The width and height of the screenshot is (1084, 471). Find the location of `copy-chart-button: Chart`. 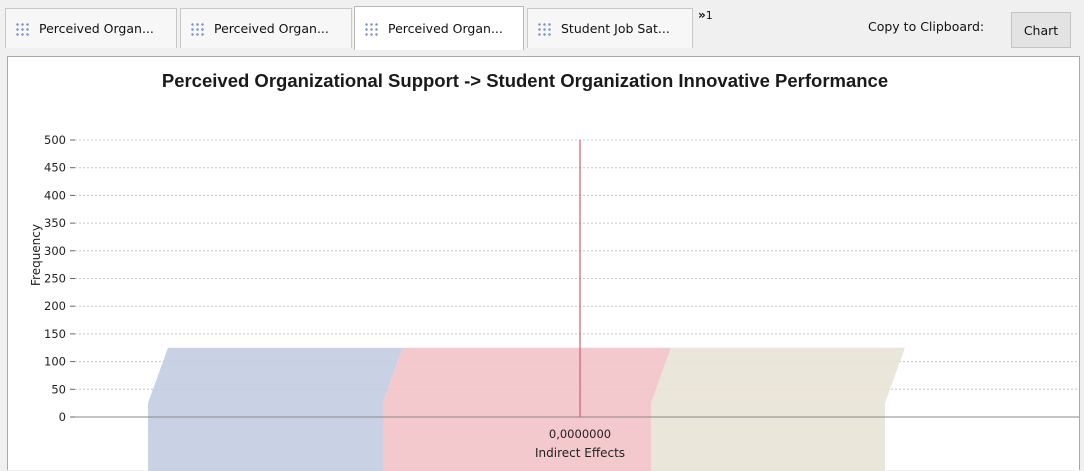

copy-chart-button: Chart is located at coordinates (1041, 30).